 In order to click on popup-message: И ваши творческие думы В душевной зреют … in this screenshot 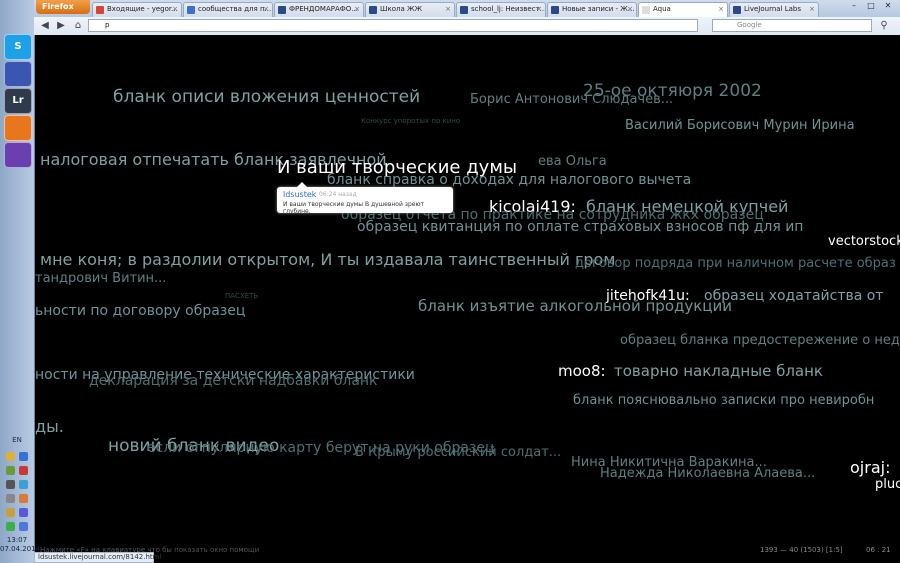, I will do `click(354, 208)`.